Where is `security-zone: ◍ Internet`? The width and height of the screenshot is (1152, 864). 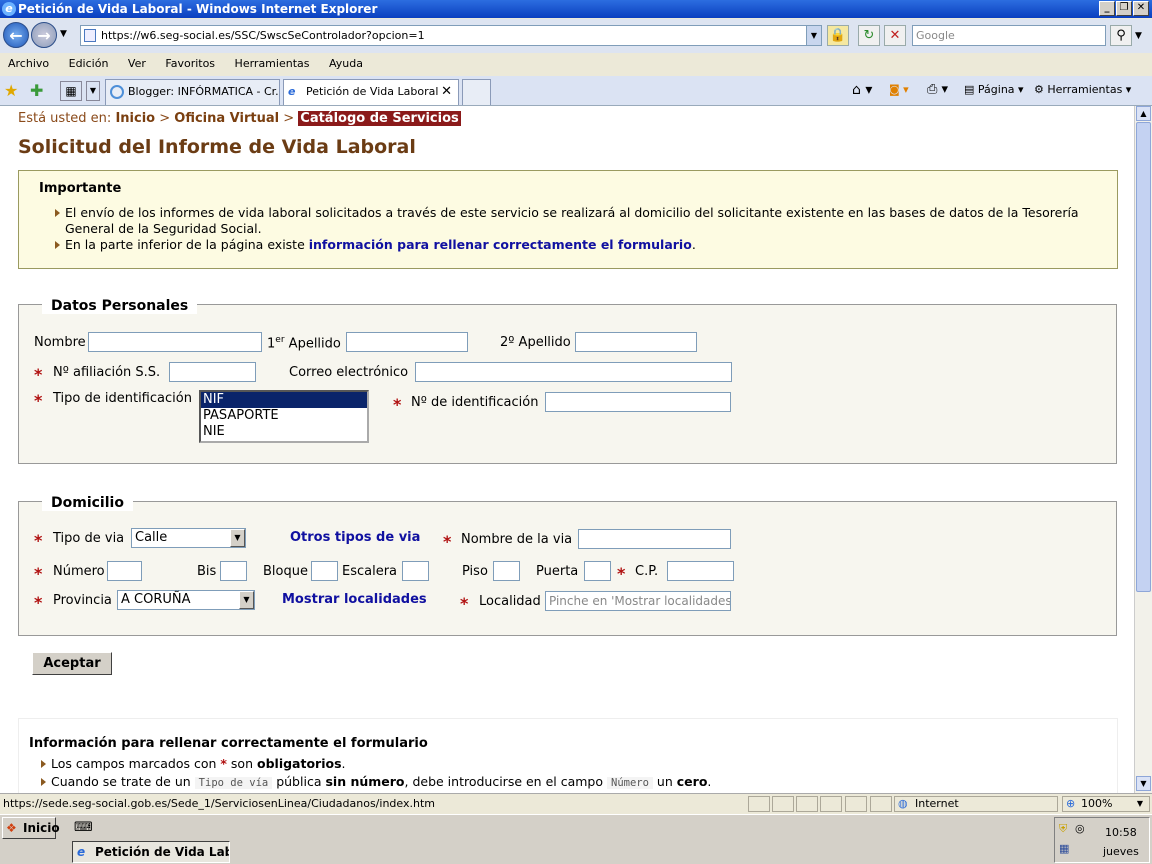 security-zone: ◍ Internet is located at coordinates (976, 804).